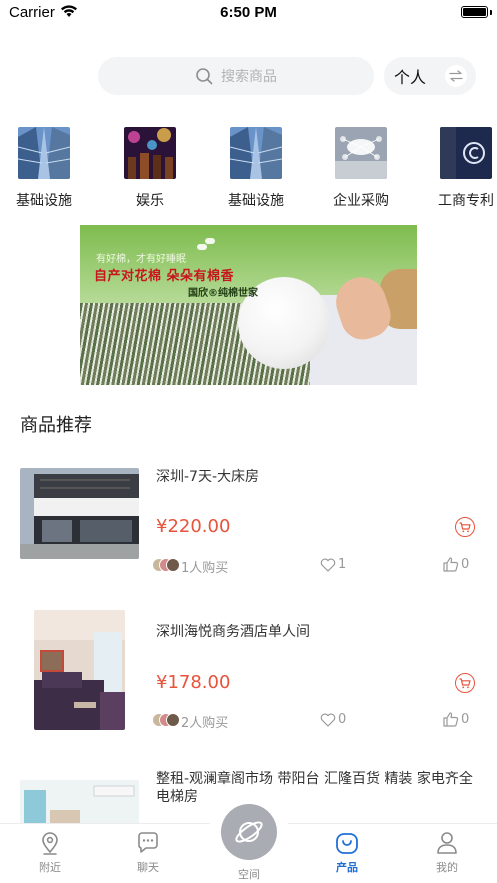 This screenshot has width=497, height=883. What do you see at coordinates (474, 12) in the screenshot?
I see `battery-icon` at bounding box center [474, 12].